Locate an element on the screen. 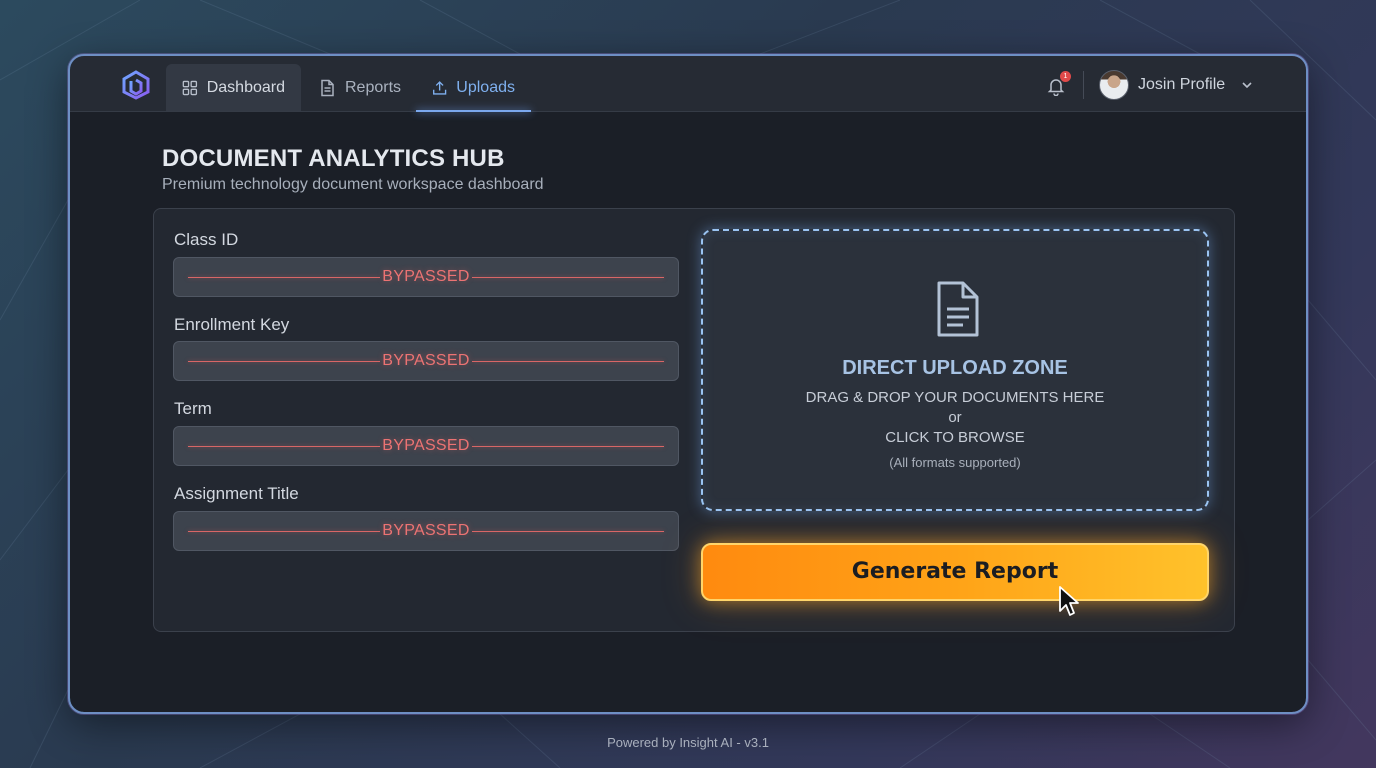 The width and height of the screenshot is (1376, 768). upload-icon is located at coordinates (440, 87).